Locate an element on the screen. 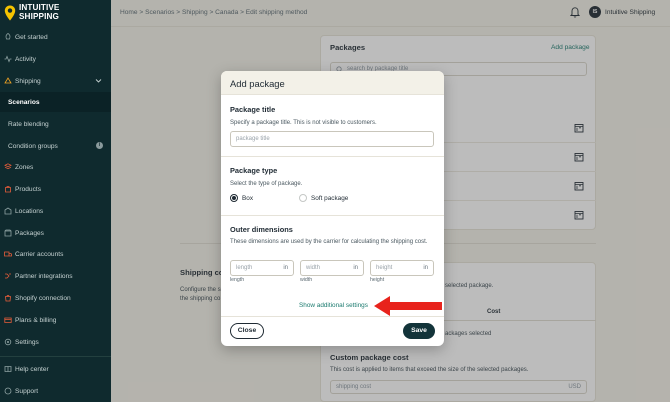 Image resolution: width=670 pixels, height=402 pixels. brand-name: INTUITIVE SHIPPING is located at coordinates (39, 12).